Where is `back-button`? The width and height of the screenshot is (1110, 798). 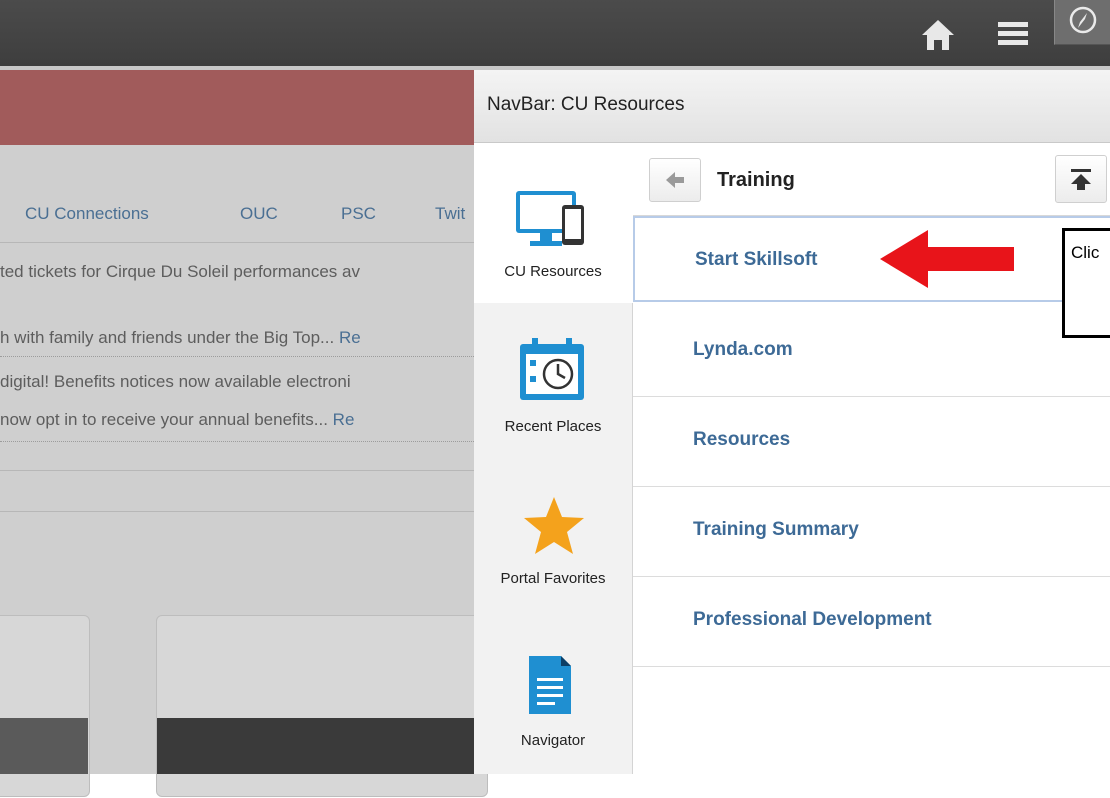 back-button is located at coordinates (675, 180).